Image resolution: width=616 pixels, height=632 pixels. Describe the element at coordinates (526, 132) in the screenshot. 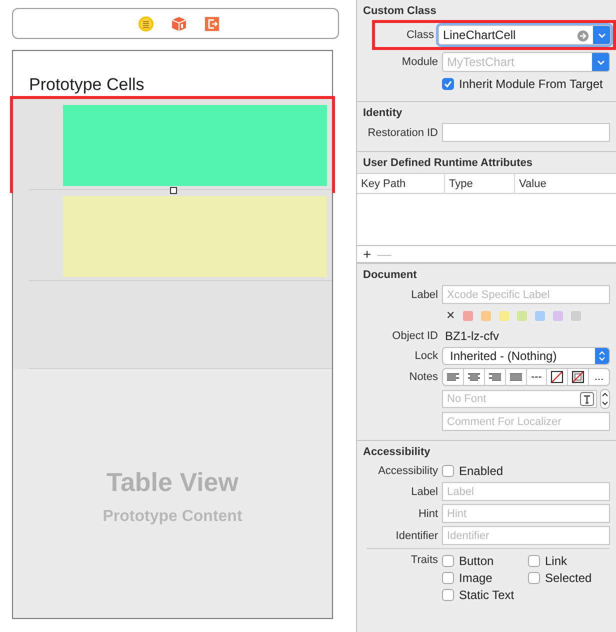

I see `text-field` at that location.